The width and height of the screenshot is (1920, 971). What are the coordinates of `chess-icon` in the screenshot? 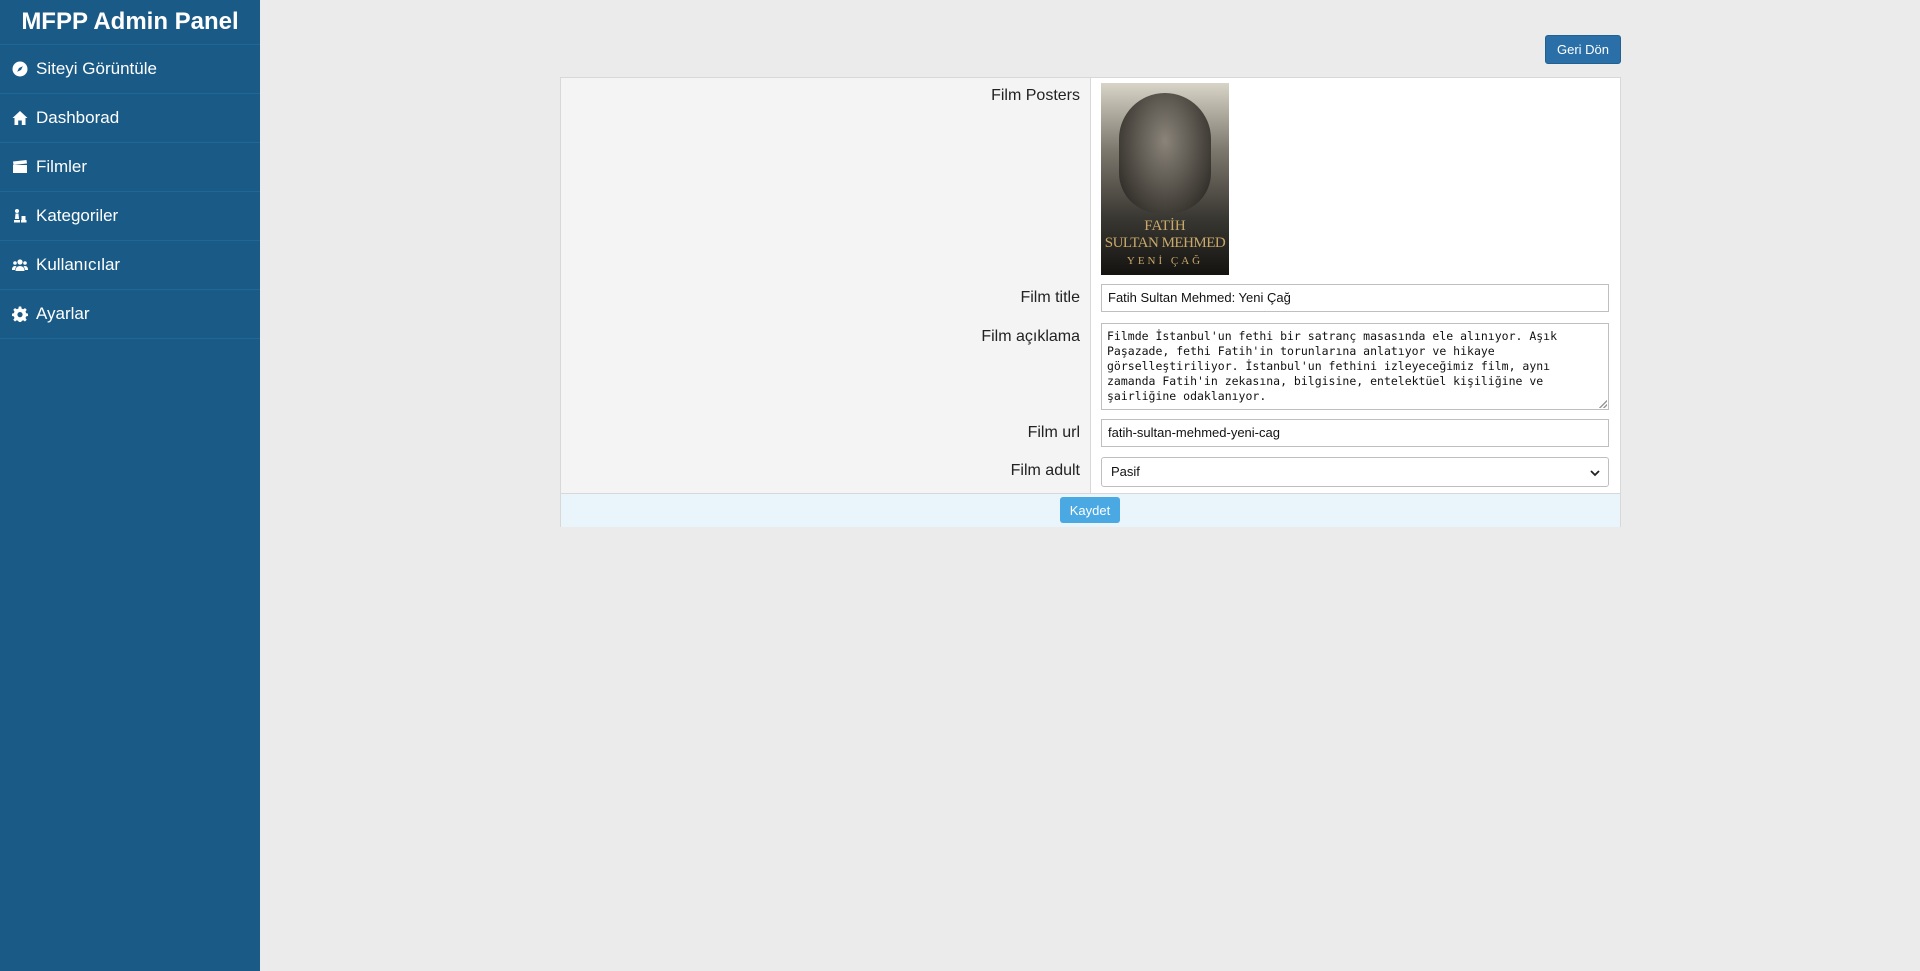 It's located at (20, 216).